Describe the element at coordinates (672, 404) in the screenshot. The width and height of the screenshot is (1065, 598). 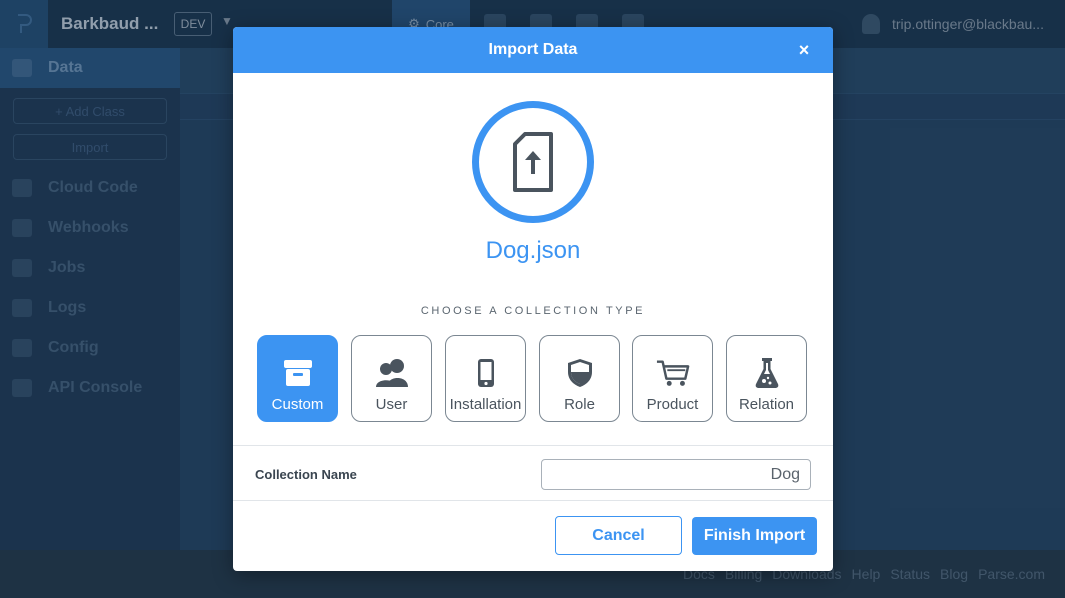
I see `type-label: Product` at that location.